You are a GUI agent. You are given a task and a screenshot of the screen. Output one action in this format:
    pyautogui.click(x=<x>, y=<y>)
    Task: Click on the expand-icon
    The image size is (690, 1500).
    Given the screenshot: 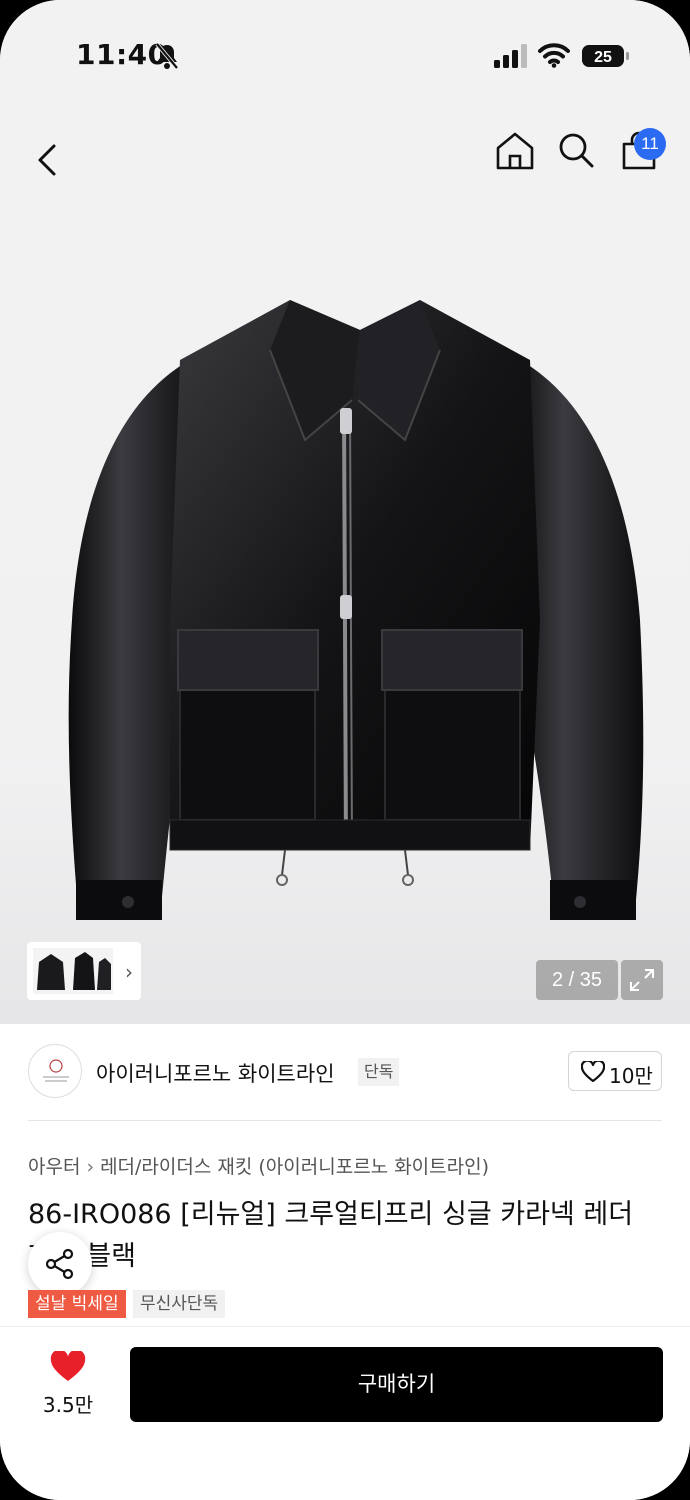 What is the action you would take?
    pyautogui.click(x=642, y=980)
    